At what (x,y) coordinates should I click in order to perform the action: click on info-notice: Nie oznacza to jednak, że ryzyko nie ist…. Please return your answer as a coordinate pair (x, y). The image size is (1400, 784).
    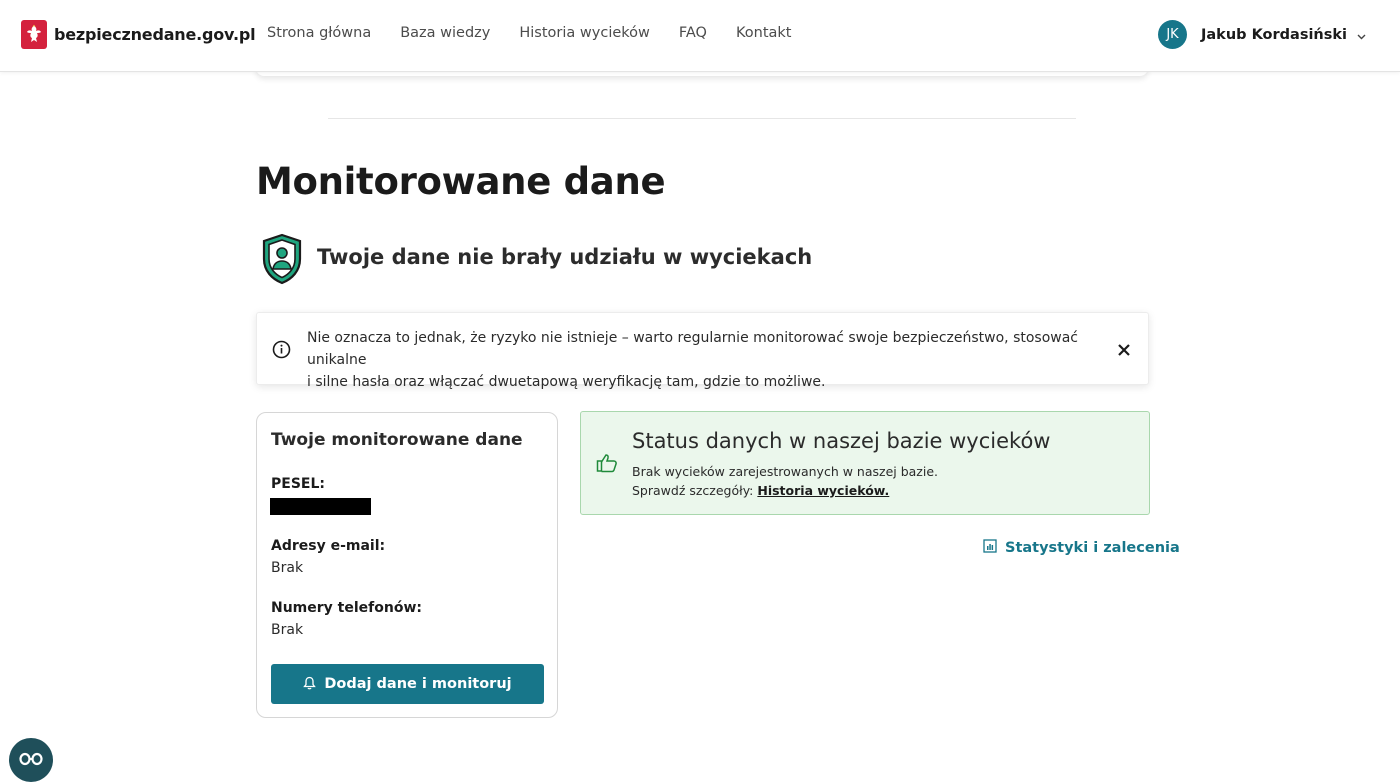
    Looking at the image, I should click on (702, 351).